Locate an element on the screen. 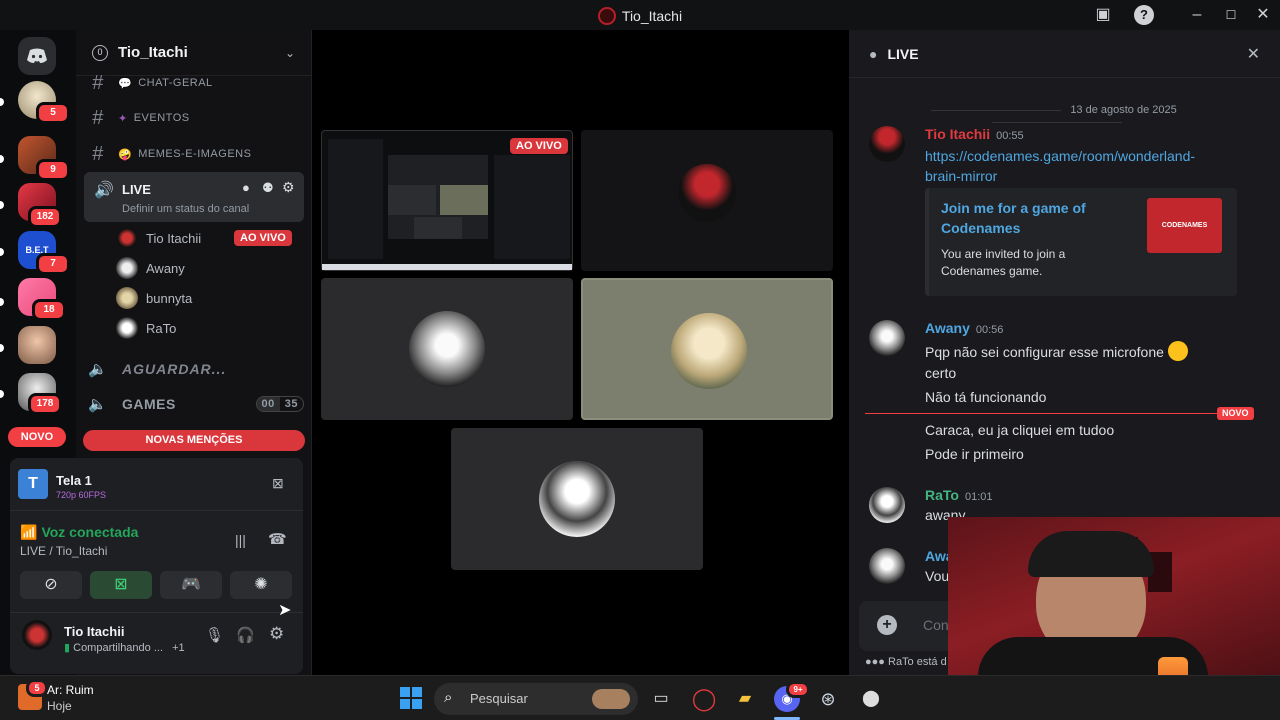 The image size is (1280, 720). taskbar-search: ⌕ Pesquisar is located at coordinates (536, 699).